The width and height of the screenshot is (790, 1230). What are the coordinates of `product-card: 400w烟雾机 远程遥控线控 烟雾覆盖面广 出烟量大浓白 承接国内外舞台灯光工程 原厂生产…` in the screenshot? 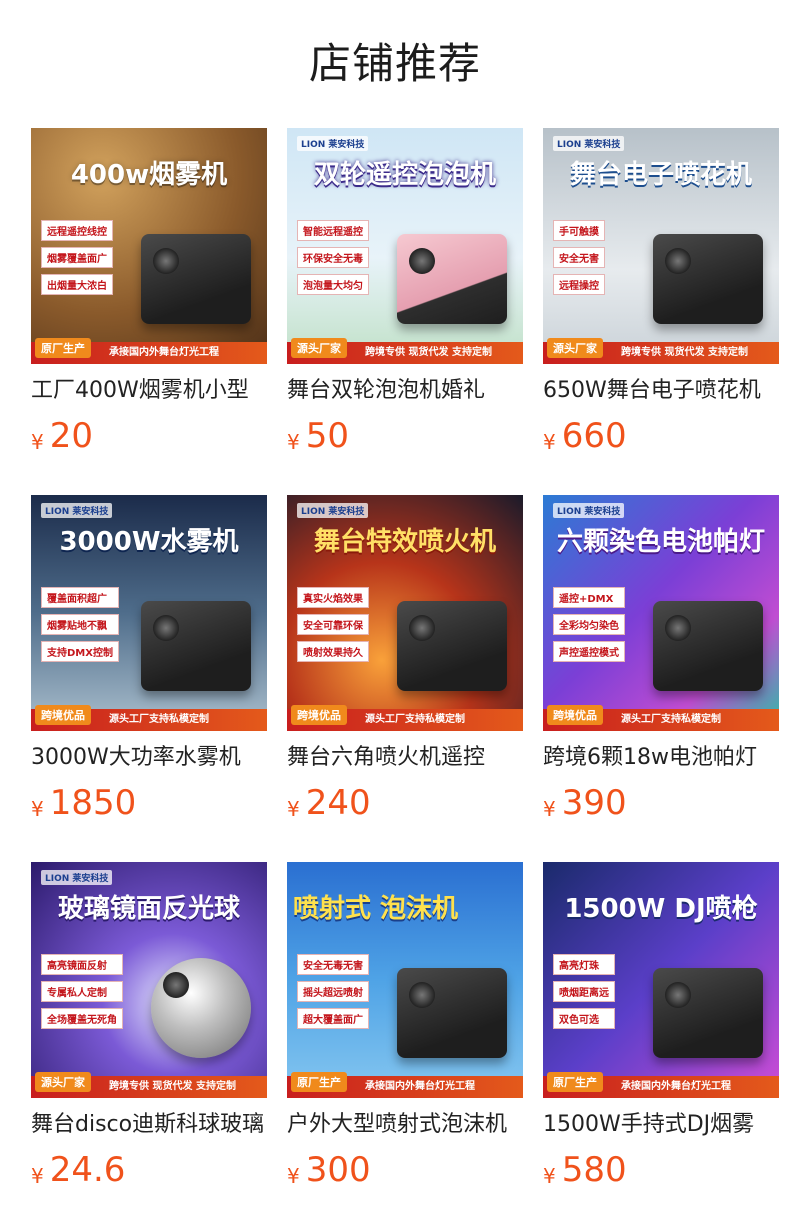 It's located at (149, 298).